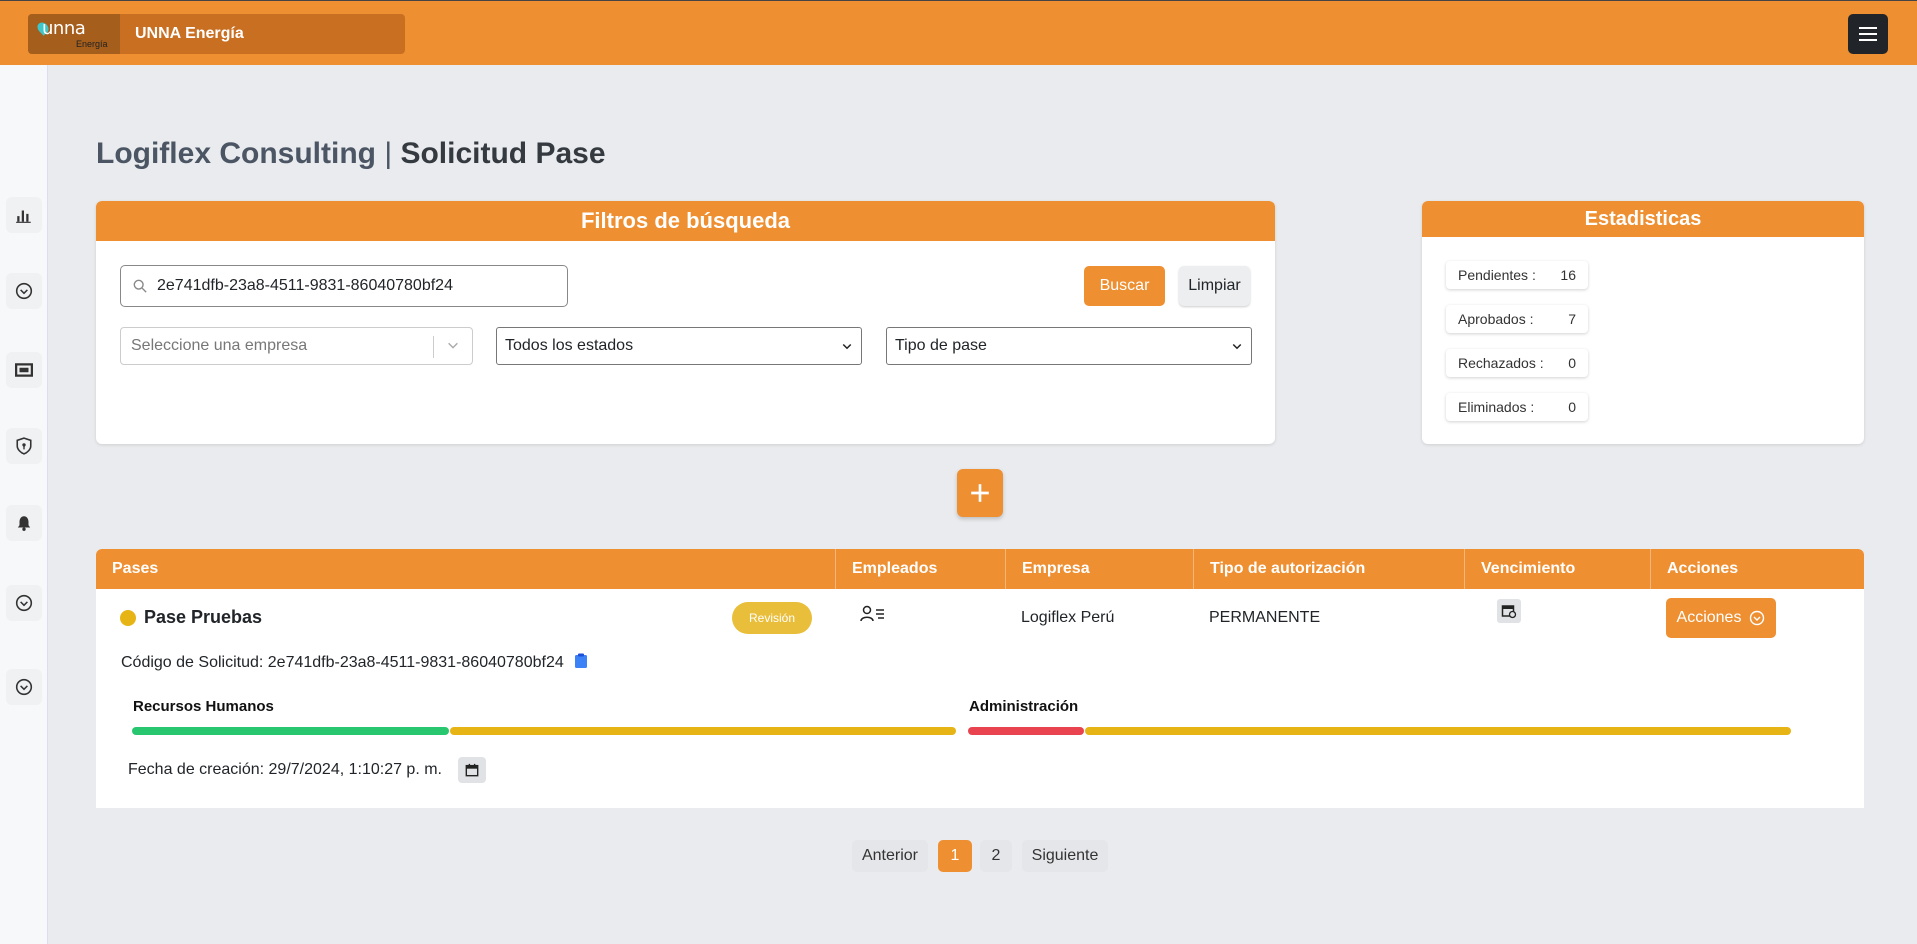  What do you see at coordinates (1643, 219) in the screenshot?
I see `stats-title: Estadisticas` at bounding box center [1643, 219].